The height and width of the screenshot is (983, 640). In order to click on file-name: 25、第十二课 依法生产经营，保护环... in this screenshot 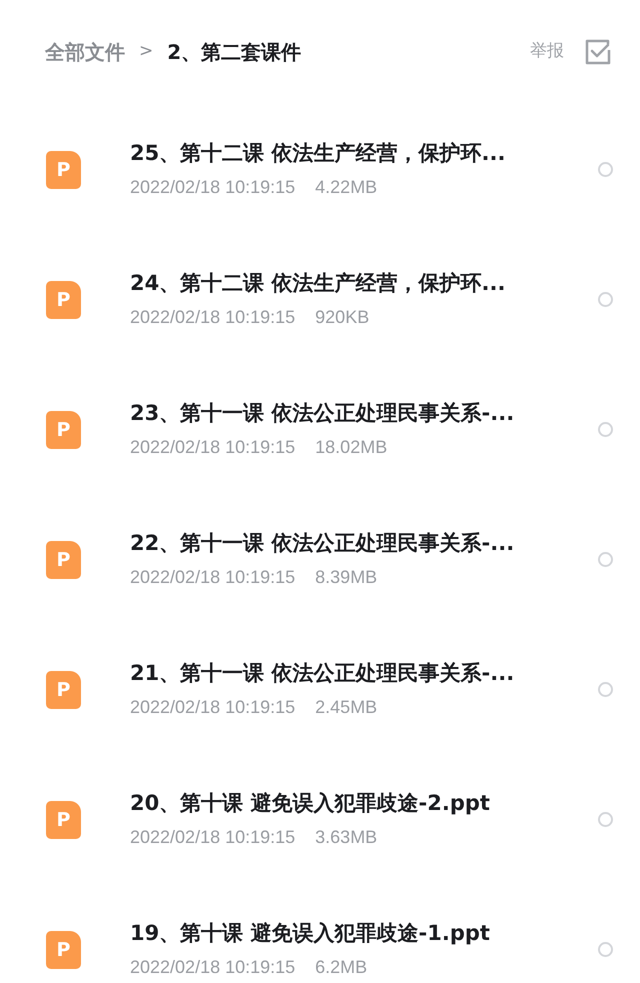, I will do `click(364, 153)`.